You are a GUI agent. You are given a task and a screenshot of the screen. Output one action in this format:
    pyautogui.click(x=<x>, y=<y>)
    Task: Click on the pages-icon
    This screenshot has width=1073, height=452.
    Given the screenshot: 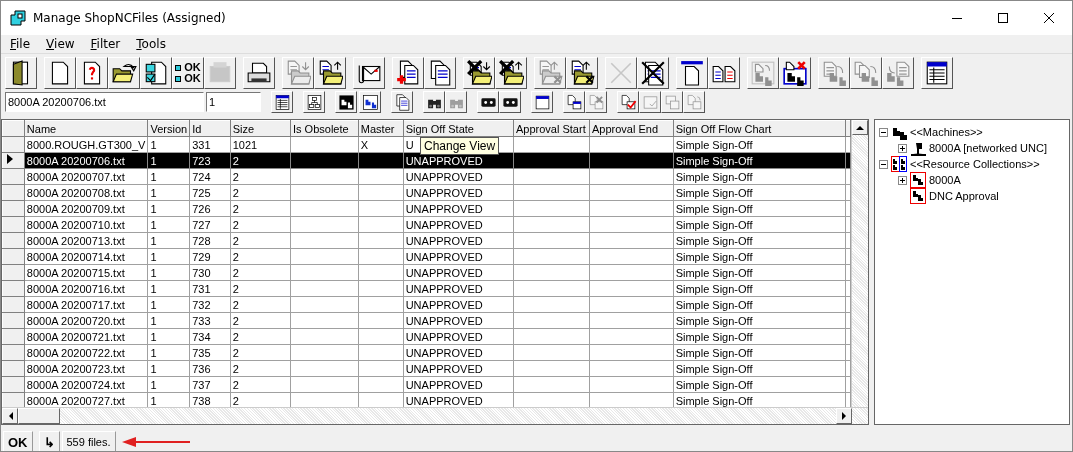 What is the action you would take?
    pyautogui.click(x=402, y=102)
    